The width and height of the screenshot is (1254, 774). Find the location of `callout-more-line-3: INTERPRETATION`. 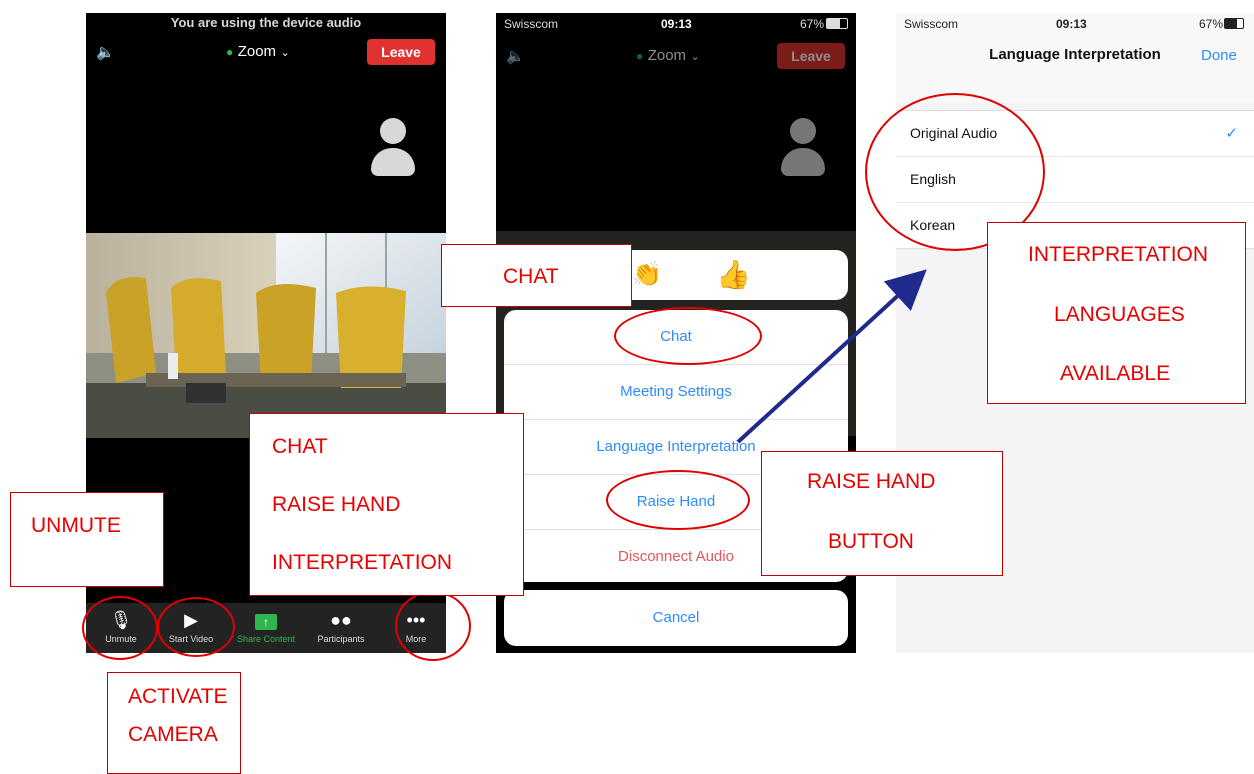

callout-more-line-3: INTERPRETATION is located at coordinates (362, 562).